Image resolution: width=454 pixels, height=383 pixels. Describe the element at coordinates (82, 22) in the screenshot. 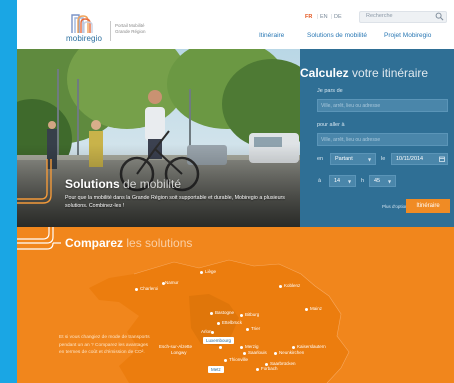

I see `logo-icon` at that location.